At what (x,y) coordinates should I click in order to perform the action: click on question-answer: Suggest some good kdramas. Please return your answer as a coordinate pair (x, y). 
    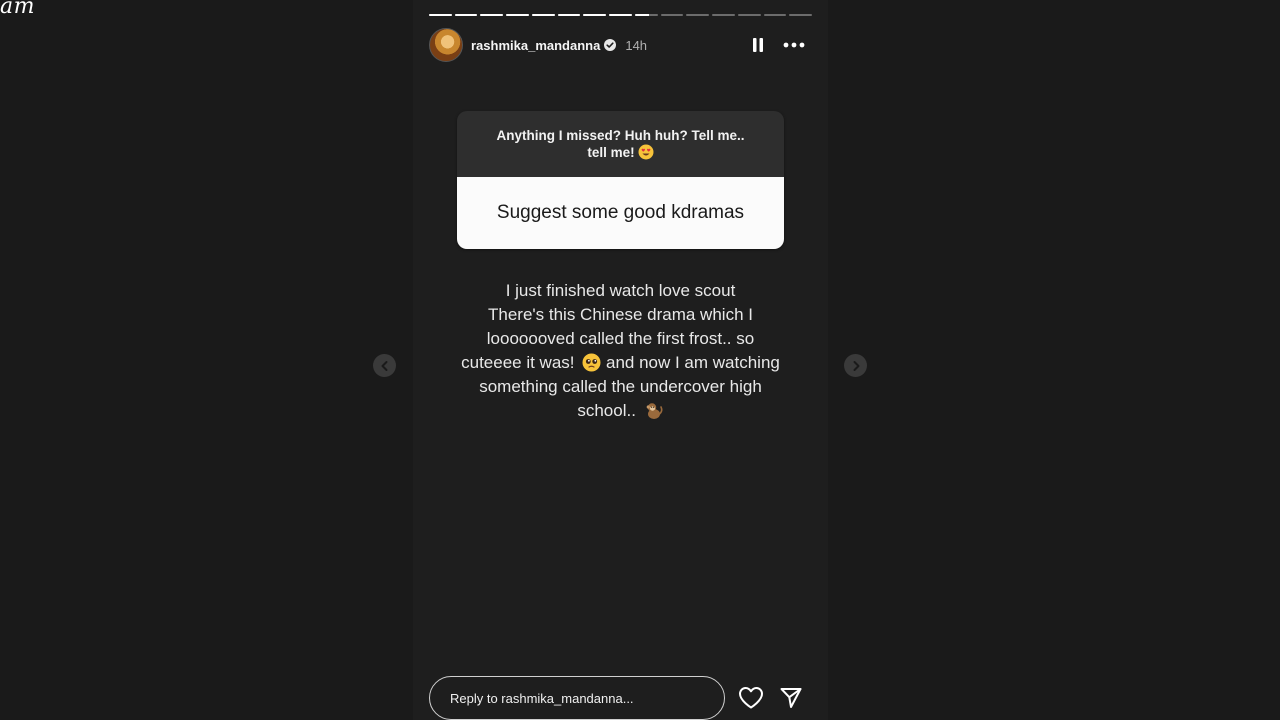
    Looking at the image, I should click on (620, 213).